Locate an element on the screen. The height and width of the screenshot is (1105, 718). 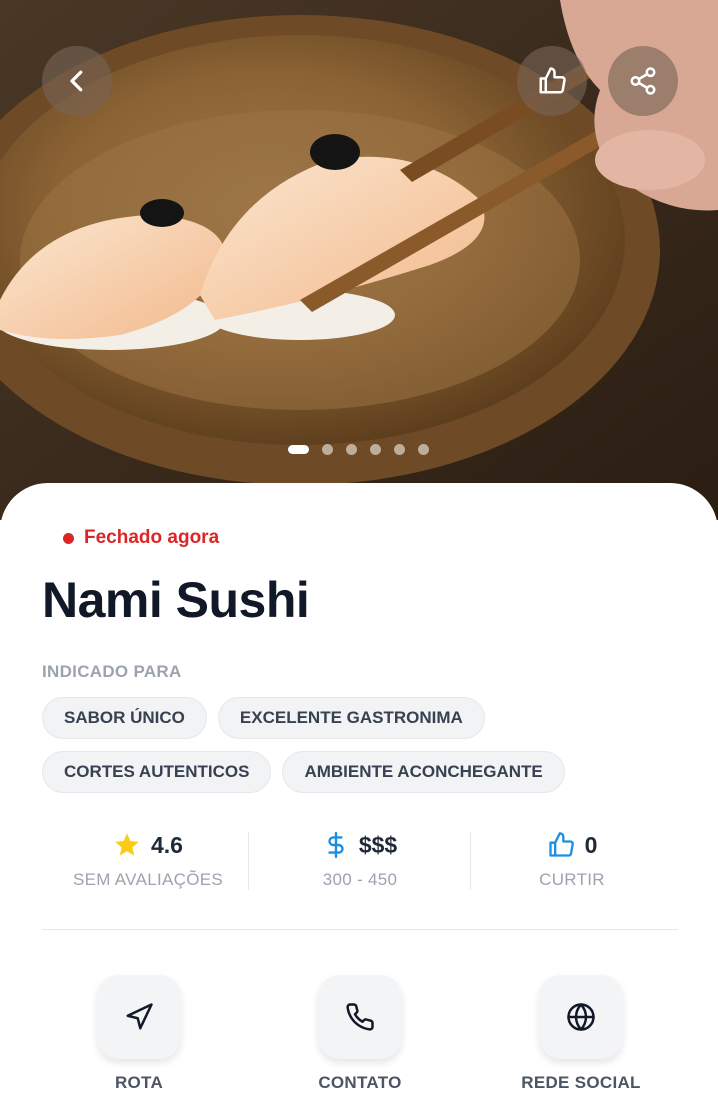
share-button is located at coordinates (643, 81).